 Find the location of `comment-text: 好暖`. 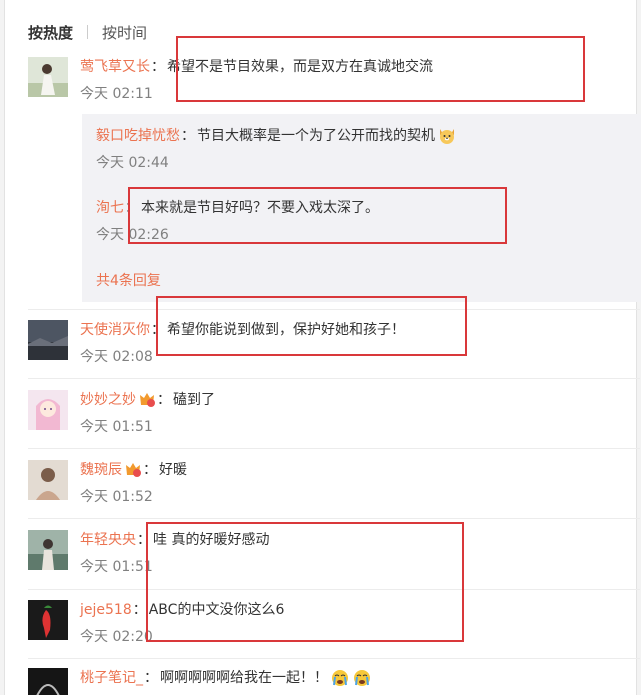

comment-text: 好暖 is located at coordinates (173, 470).